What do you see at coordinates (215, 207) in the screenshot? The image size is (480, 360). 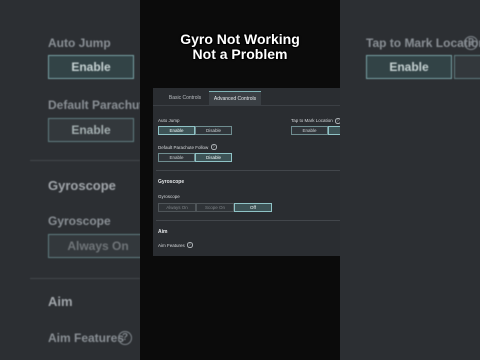 I see `gyroscope-scope-on-button: Scope On` at bounding box center [215, 207].